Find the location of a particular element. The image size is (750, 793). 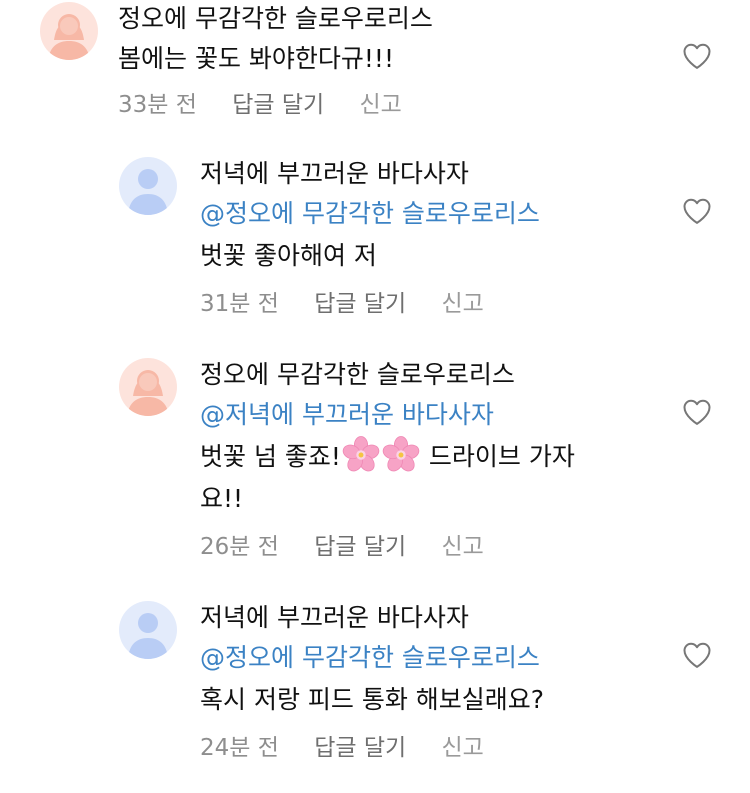

reply-meta: 31분 전 답글 달기 신고 is located at coordinates (445, 304).